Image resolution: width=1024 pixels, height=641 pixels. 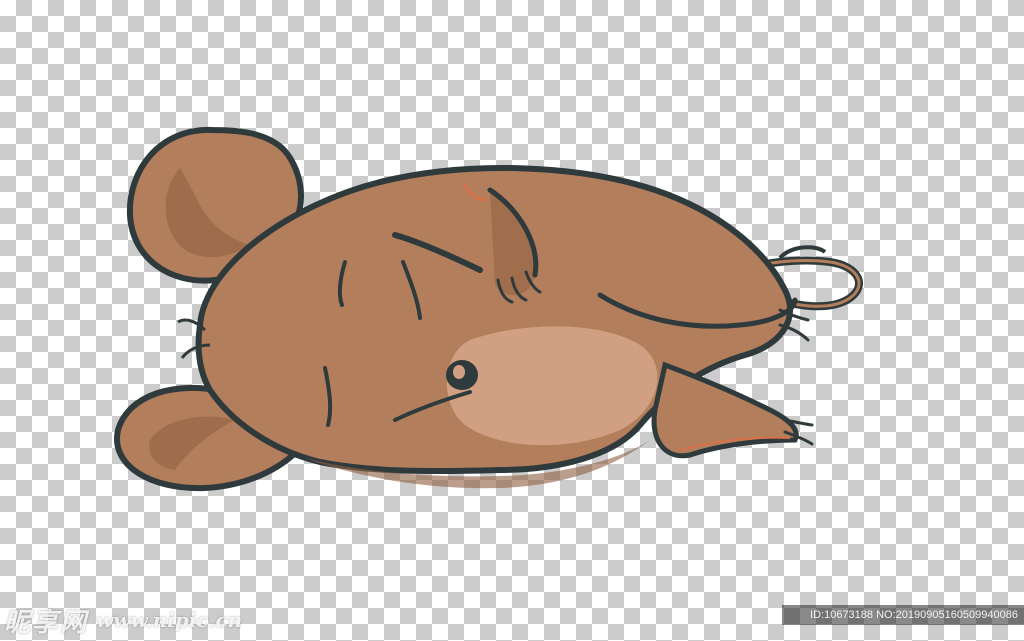 I want to click on watermark-id-bar: ID:10673188 NO:20190905160509940086, so click(x=903, y=615).